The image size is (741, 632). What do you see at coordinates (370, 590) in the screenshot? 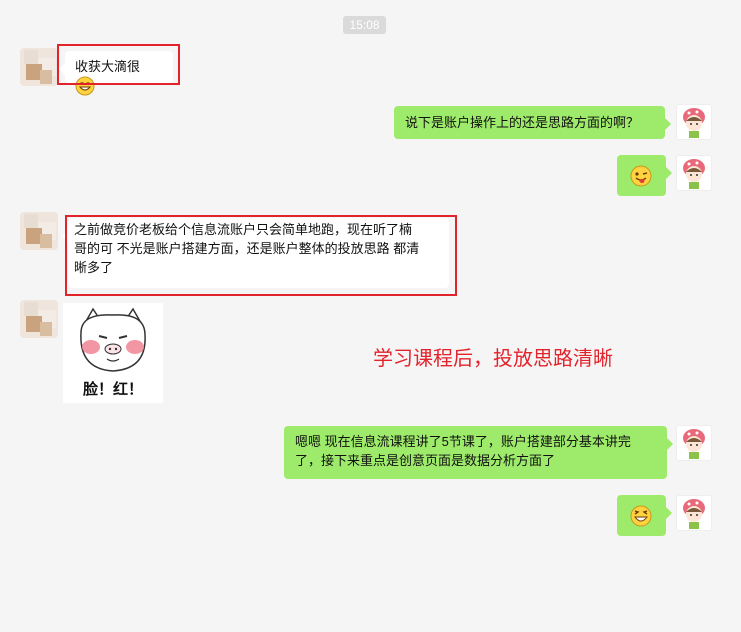
I see `chat-bottom-area` at bounding box center [370, 590].